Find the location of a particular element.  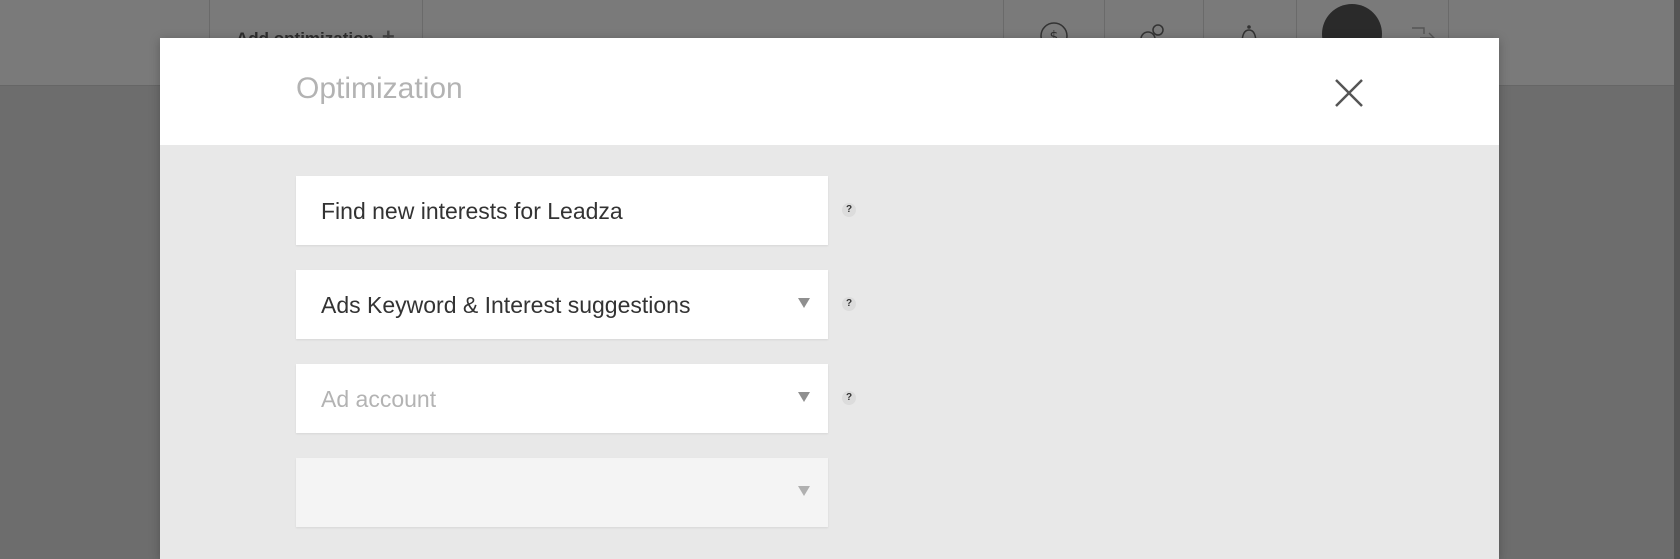

ad-account-select: Ad account is located at coordinates (562, 398).